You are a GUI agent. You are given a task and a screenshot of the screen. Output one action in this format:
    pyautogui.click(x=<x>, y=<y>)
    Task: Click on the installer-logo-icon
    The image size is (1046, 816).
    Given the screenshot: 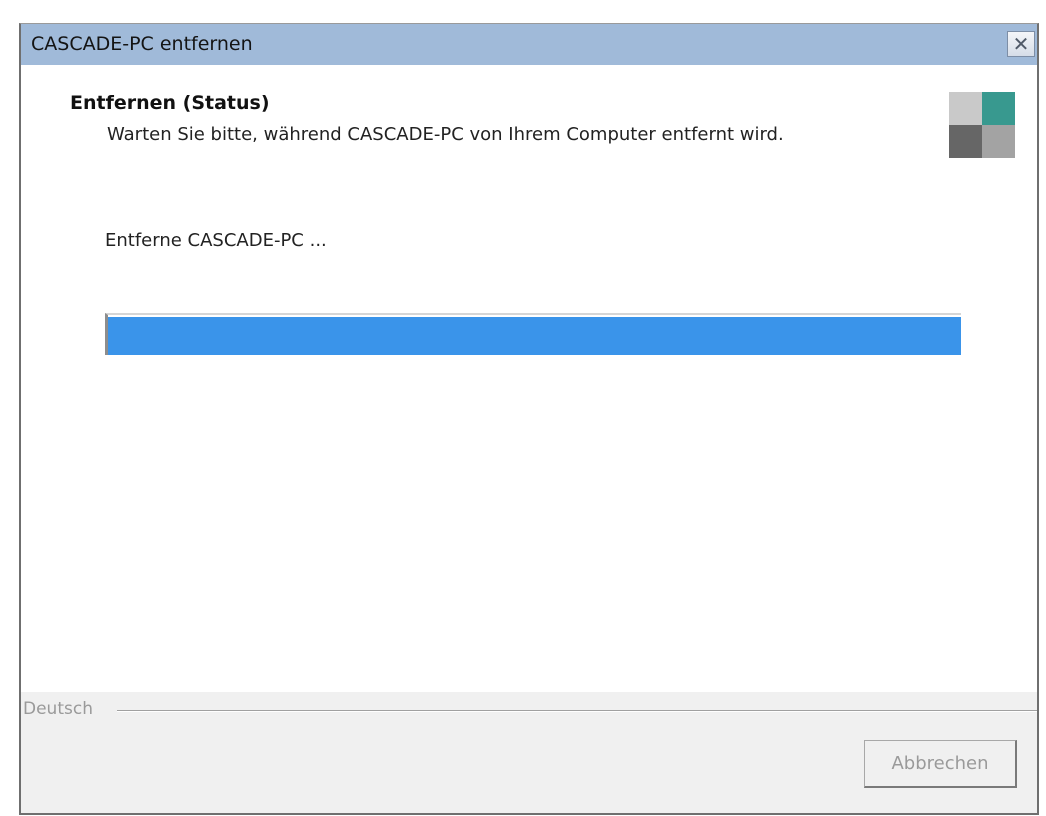 What is the action you would take?
    pyautogui.click(x=982, y=125)
    